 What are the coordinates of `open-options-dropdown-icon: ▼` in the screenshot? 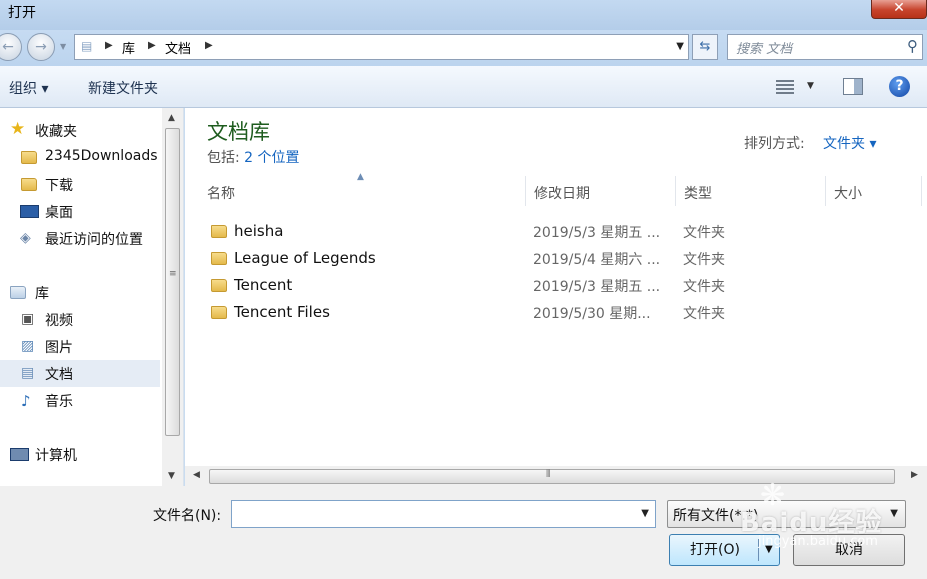 It's located at (769, 550).